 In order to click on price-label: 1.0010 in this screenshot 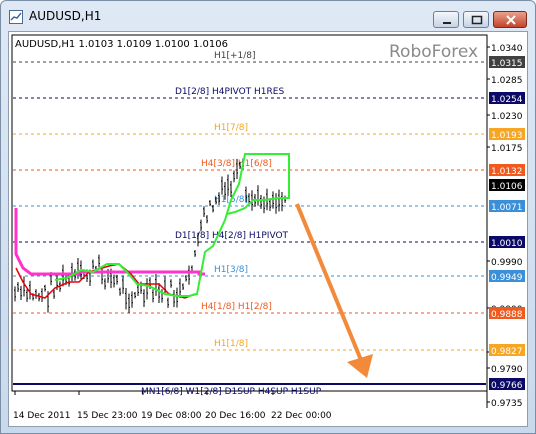, I will do `click(507, 244)`.